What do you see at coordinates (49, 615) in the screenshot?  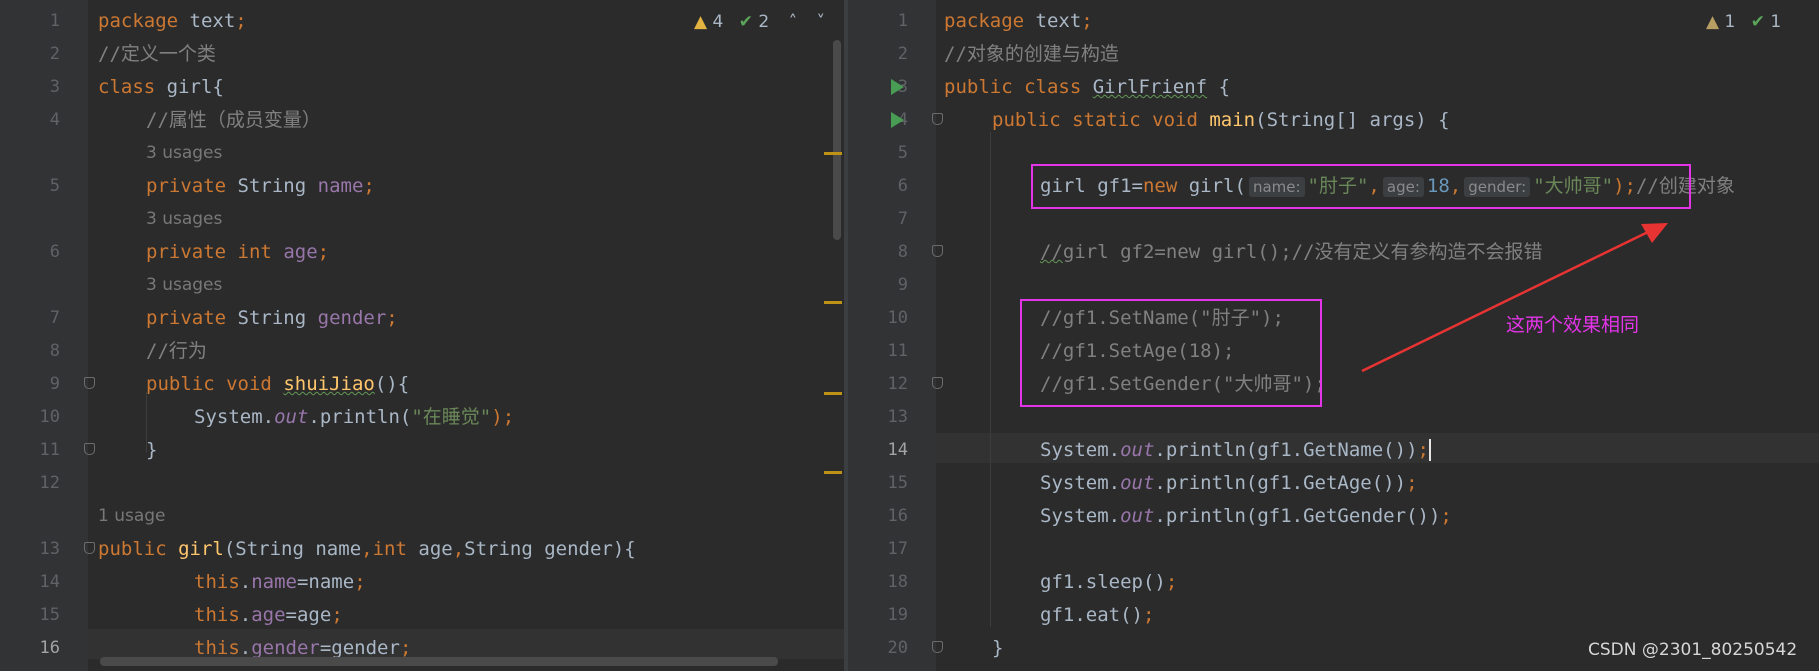 I see `line-number: 15` at bounding box center [49, 615].